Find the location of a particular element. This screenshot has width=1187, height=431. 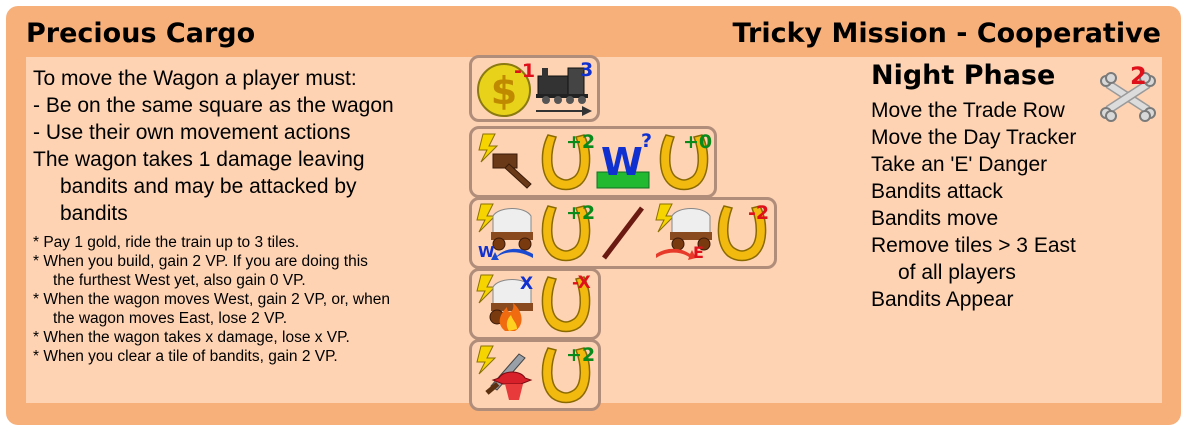

wagon-east-vp-value: -2 is located at coordinates (759, 213).